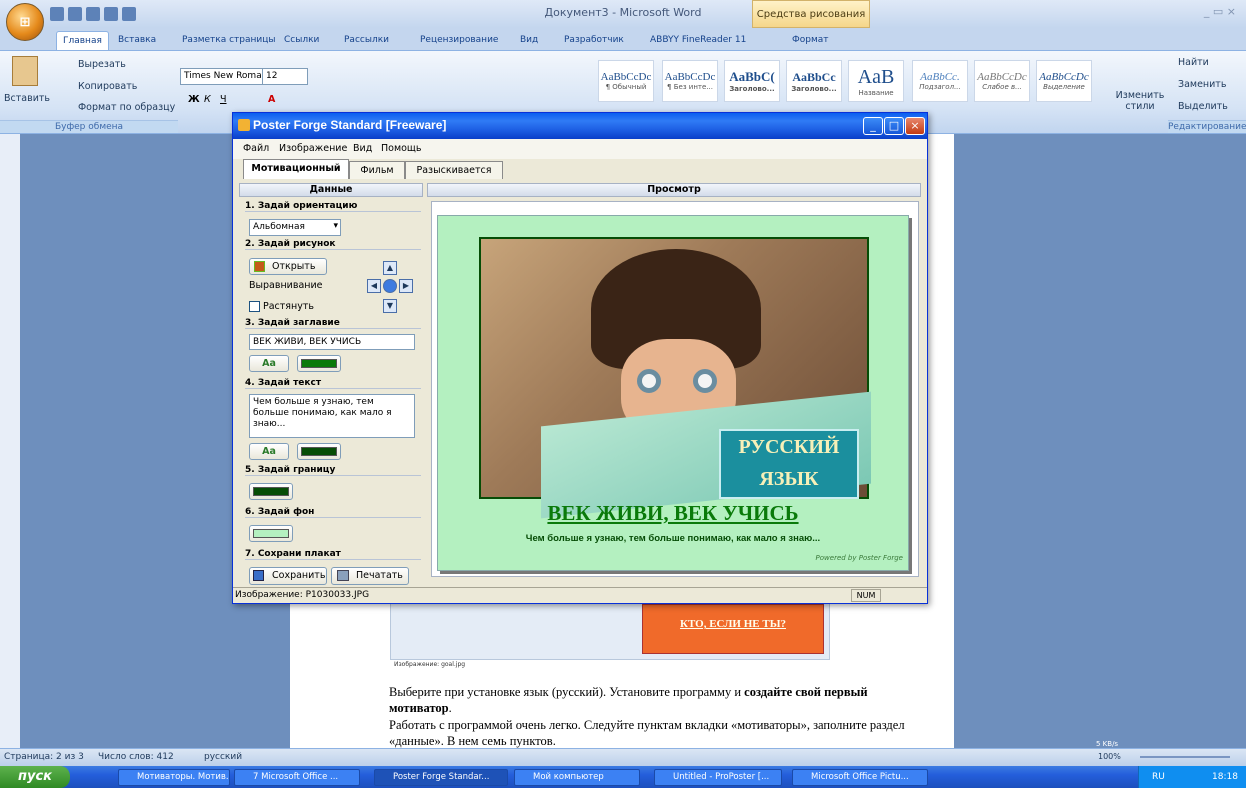 The width and height of the screenshot is (1246, 788). Describe the element at coordinates (244, 125) in the screenshot. I see `poster-forge-app-icon` at that location.